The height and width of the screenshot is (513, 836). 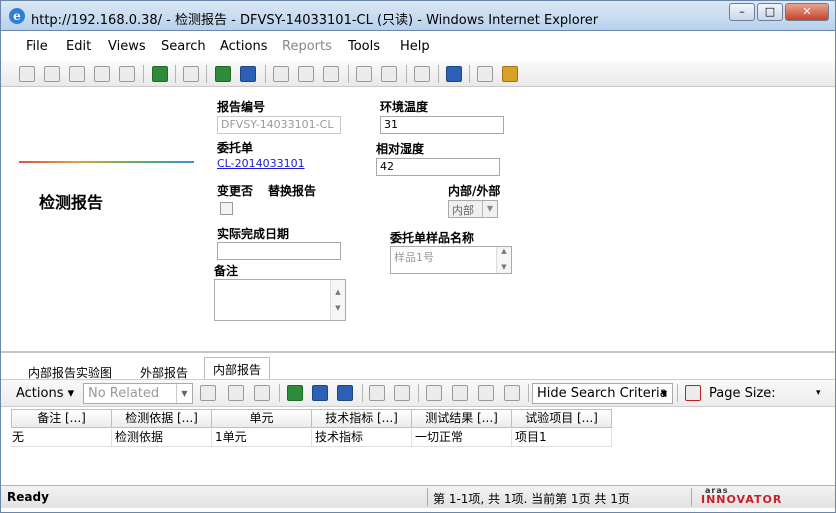 I want to click on preview-icon, so click(x=52, y=74).